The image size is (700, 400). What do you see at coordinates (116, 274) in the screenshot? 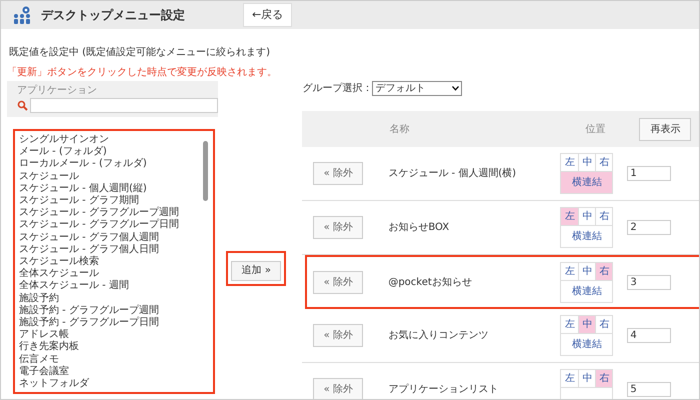
I see `list-option: 全体スケジュール` at bounding box center [116, 274].